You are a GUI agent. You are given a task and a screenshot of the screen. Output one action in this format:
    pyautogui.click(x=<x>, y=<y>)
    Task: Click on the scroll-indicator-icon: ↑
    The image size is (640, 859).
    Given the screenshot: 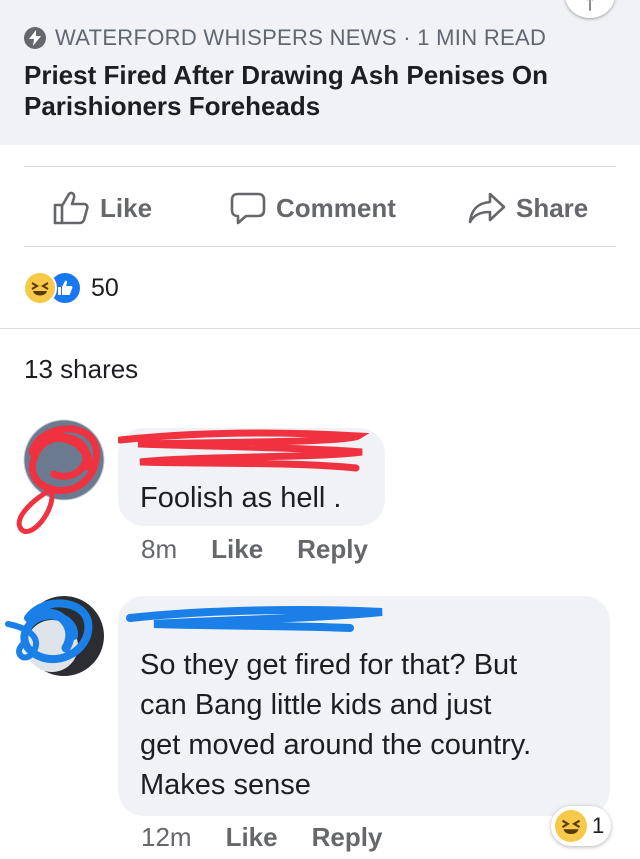 What is the action you would take?
    pyautogui.click(x=590, y=9)
    